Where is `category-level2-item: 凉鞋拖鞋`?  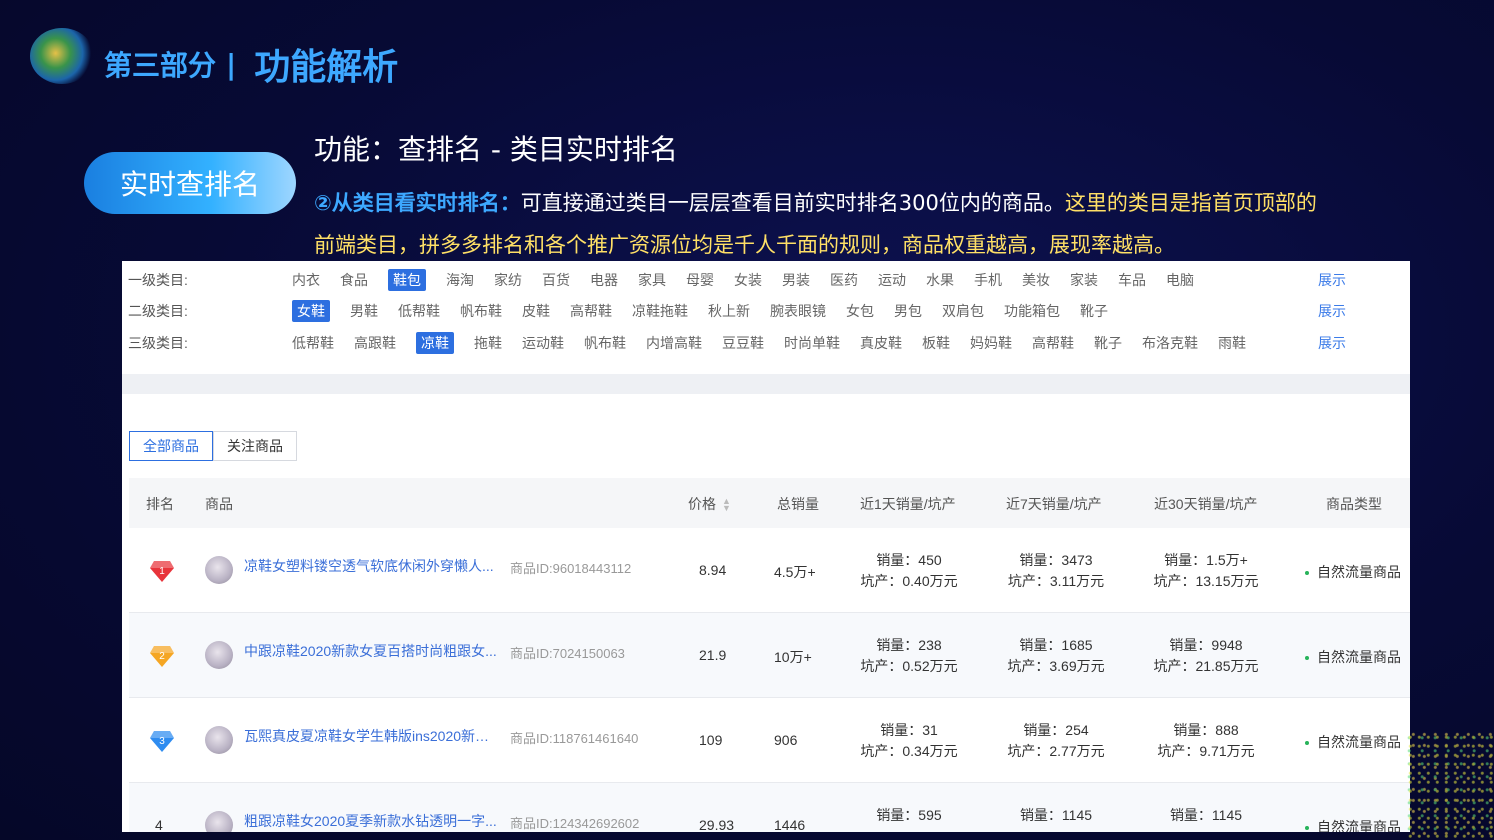
category-level2-item: 凉鞋拖鞋 is located at coordinates (660, 311).